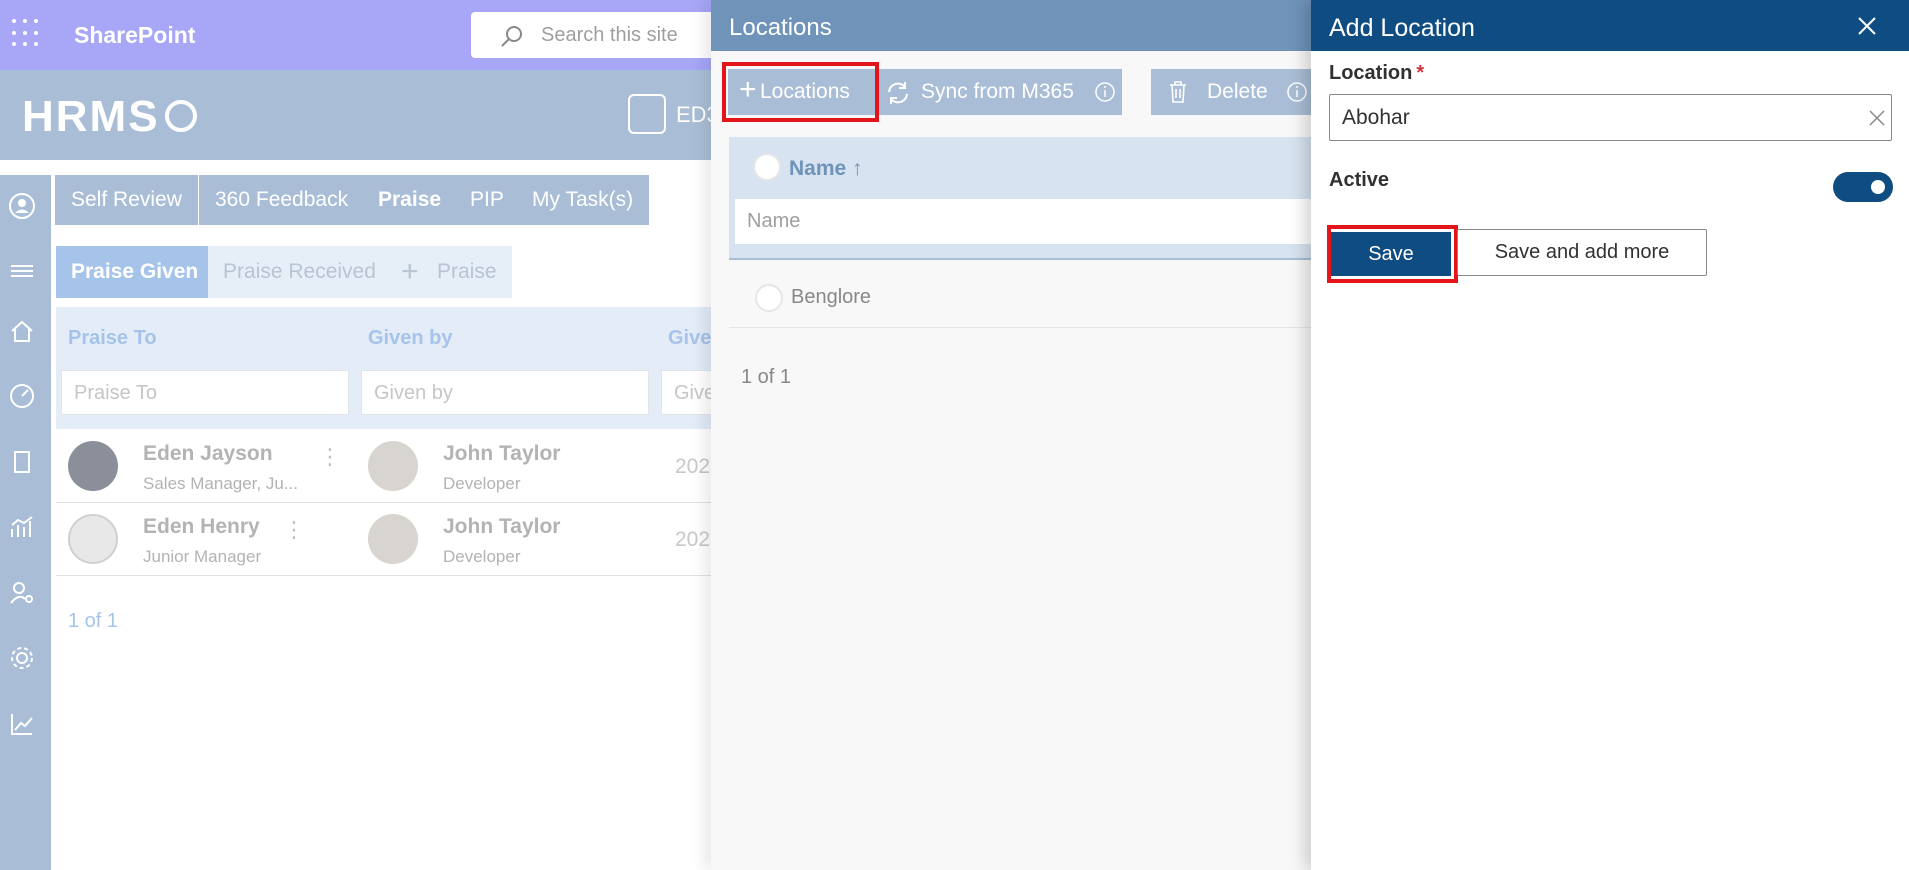 The height and width of the screenshot is (870, 1909). I want to click on filter-given-by: Given by, so click(505, 392).